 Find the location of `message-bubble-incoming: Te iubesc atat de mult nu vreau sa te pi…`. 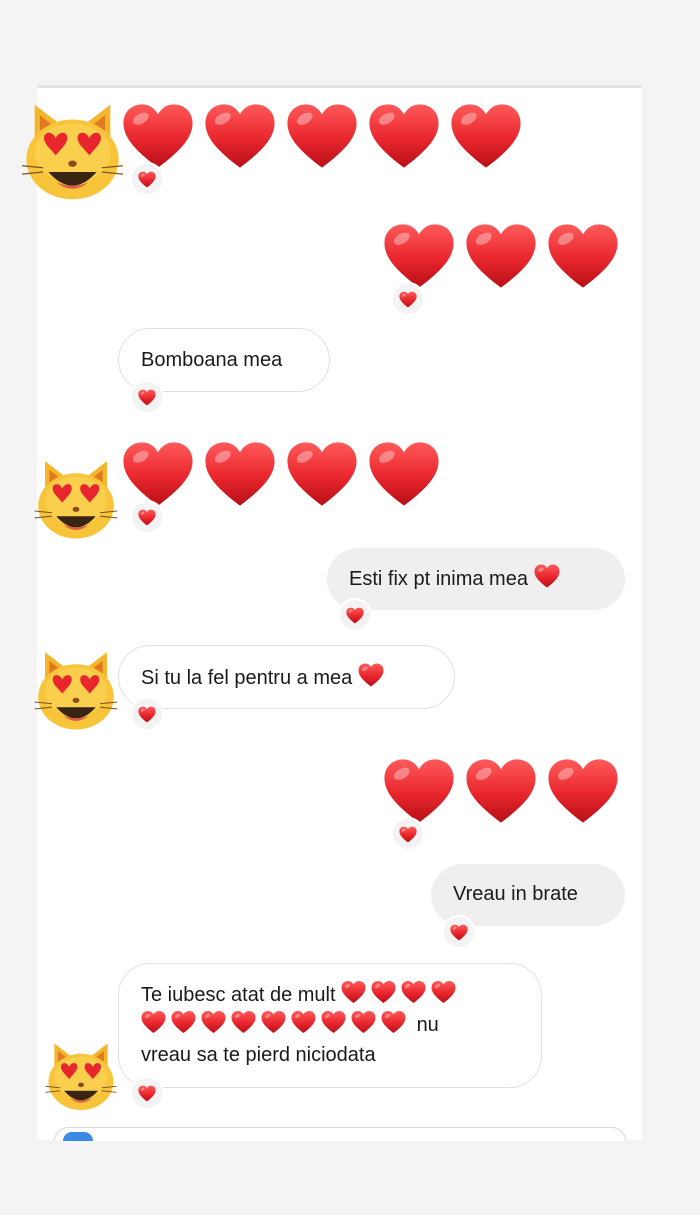

message-bubble-incoming: Te iubesc atat de mult nu vreau sa te pi… is located at coordinates (330, 1025).